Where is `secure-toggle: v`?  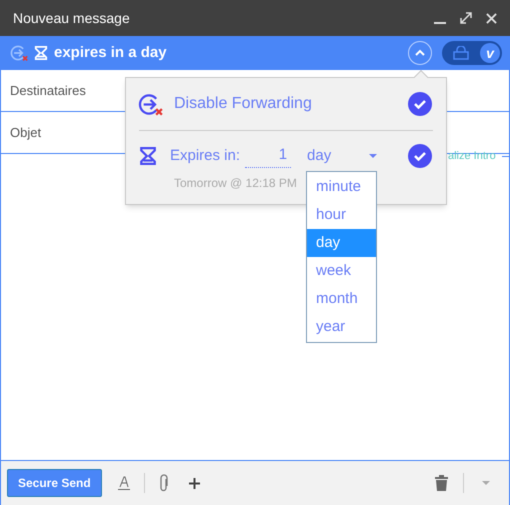 secure-toggle: v is located at coordinates (472, 53).